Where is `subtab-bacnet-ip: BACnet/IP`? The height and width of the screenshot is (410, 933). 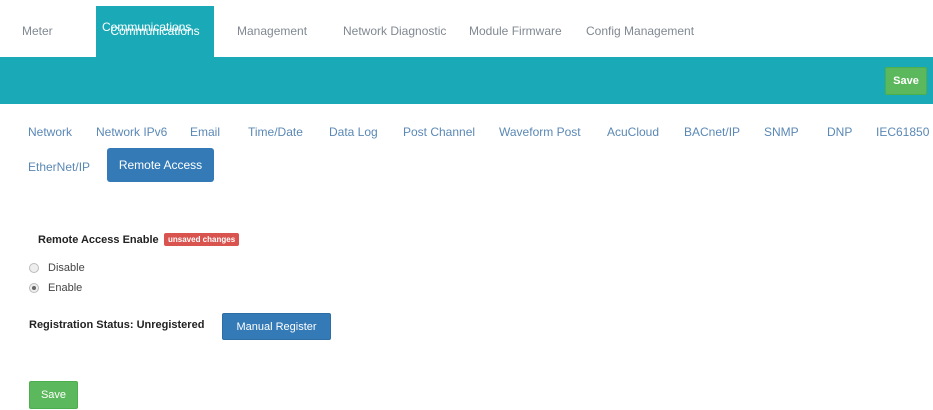
subtab-bacnet-ip: BACnet/IP is located at coordinates (712, 132).